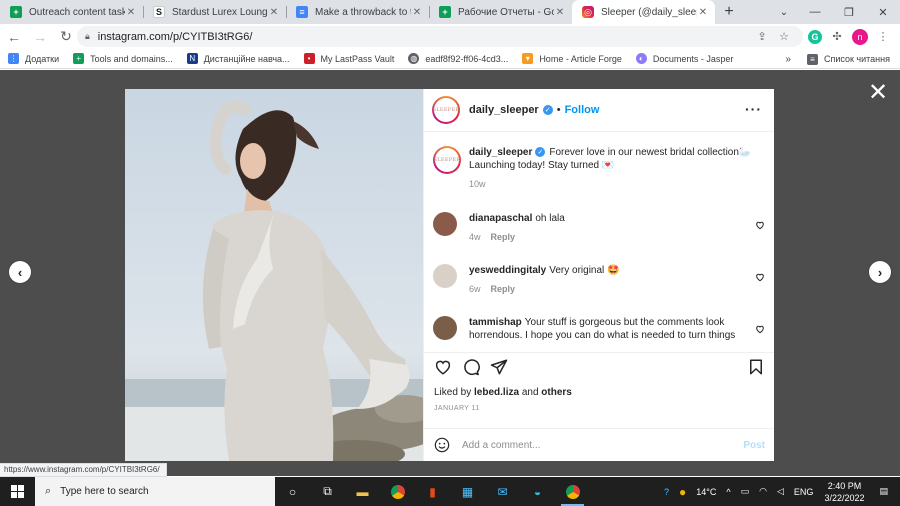 The image size is (900, 506). I want to click on author-username: daily_sleeper, so click(504, 110).